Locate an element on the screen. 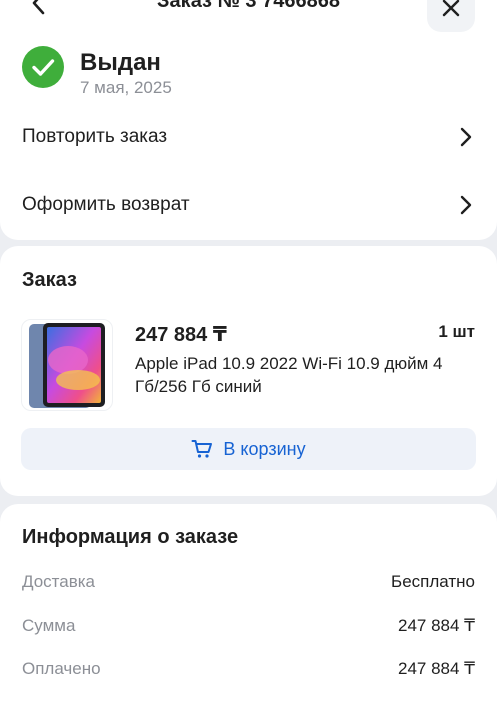 The width and height of the screenshot is (497, 724). add-to-cart-label: В корзину is located at coordinates (264, 448).